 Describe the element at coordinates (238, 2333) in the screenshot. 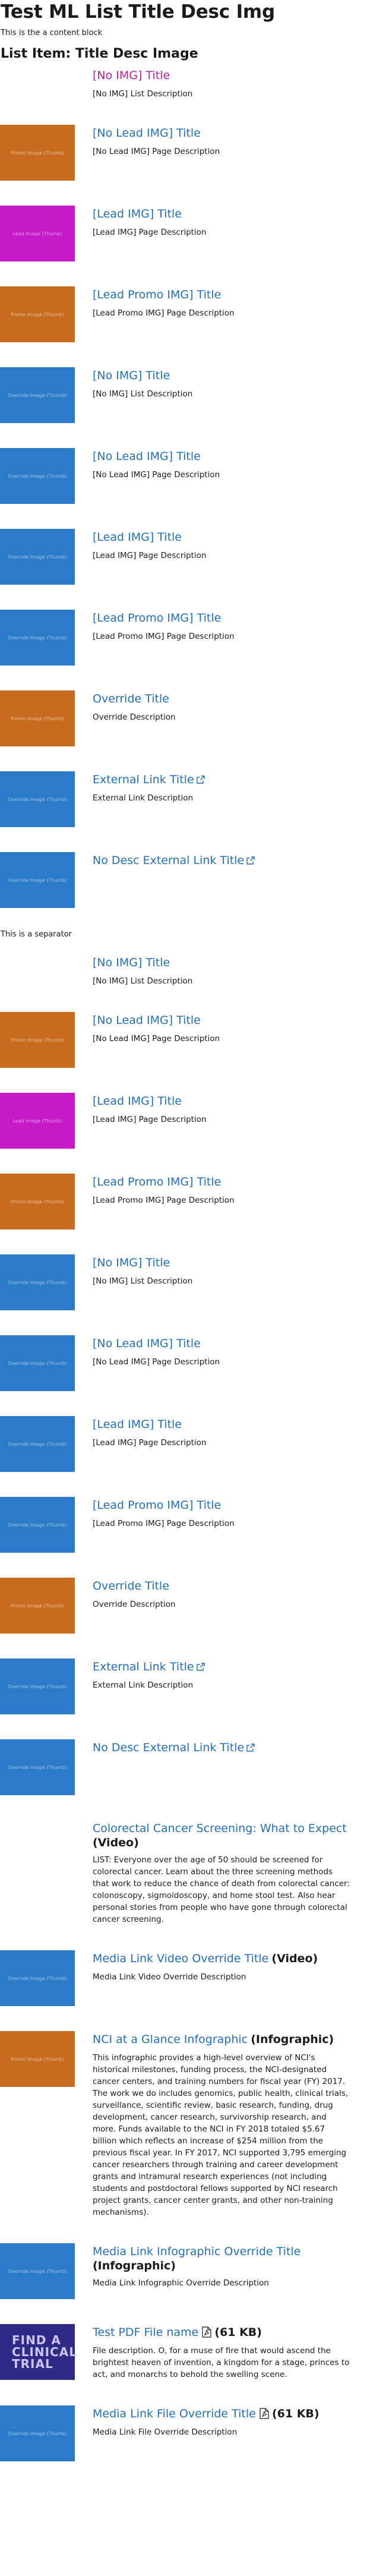

I see `list-item-title-suffix: (61 KB)` at that location.